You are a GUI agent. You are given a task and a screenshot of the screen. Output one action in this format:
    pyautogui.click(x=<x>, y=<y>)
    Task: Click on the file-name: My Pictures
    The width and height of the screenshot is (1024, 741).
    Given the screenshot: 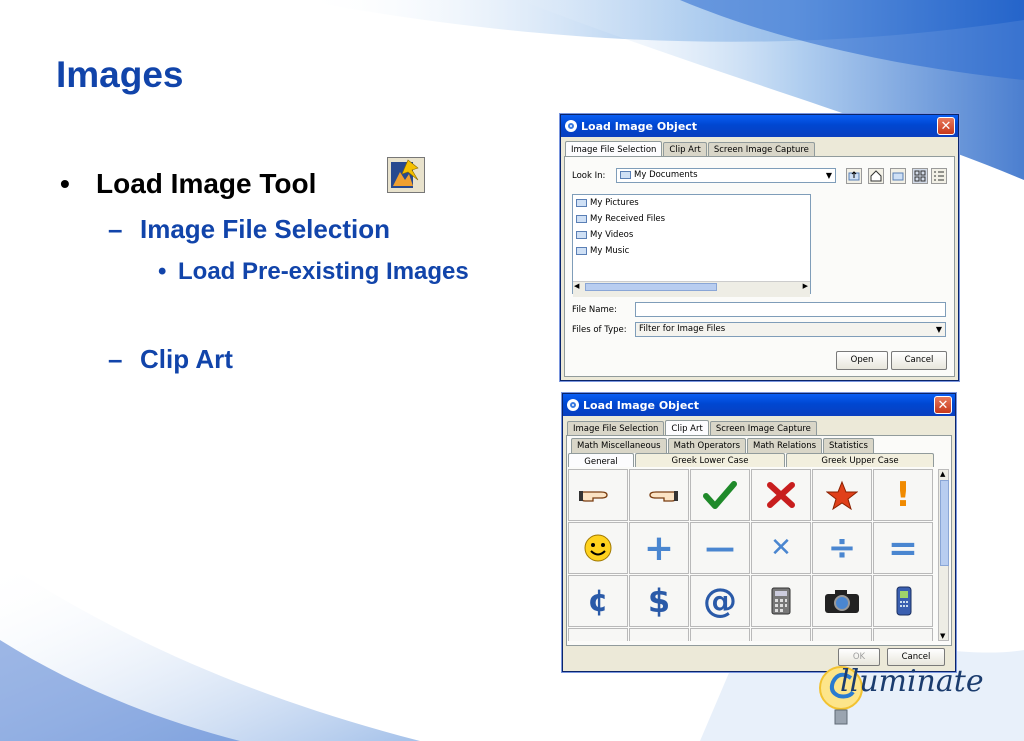 What is the action you would take?
    pyautogui.click(x=614, y=203)
    